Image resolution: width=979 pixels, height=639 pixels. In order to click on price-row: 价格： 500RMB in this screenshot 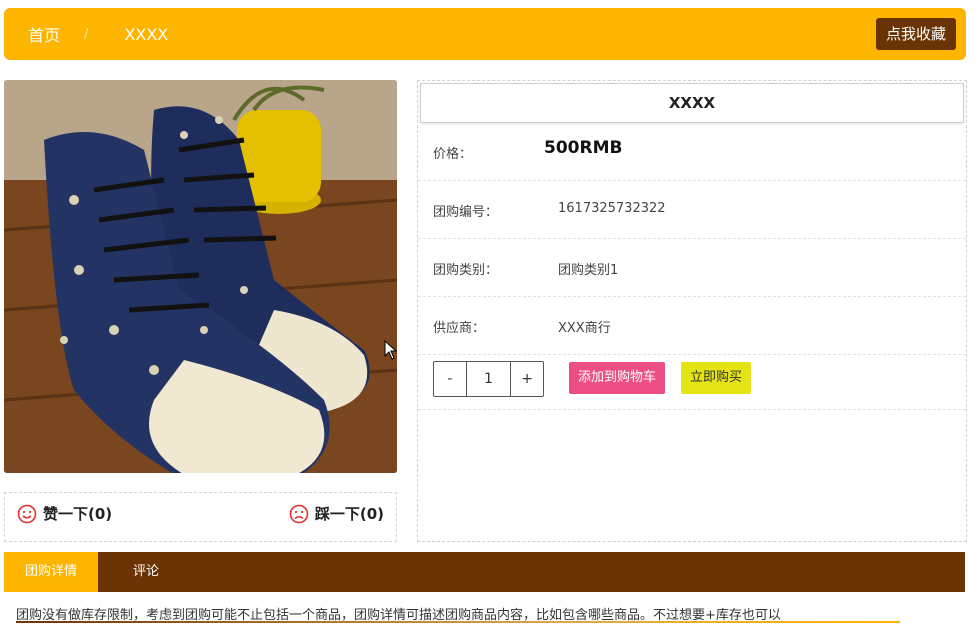, I will do `click(692, 152)`.